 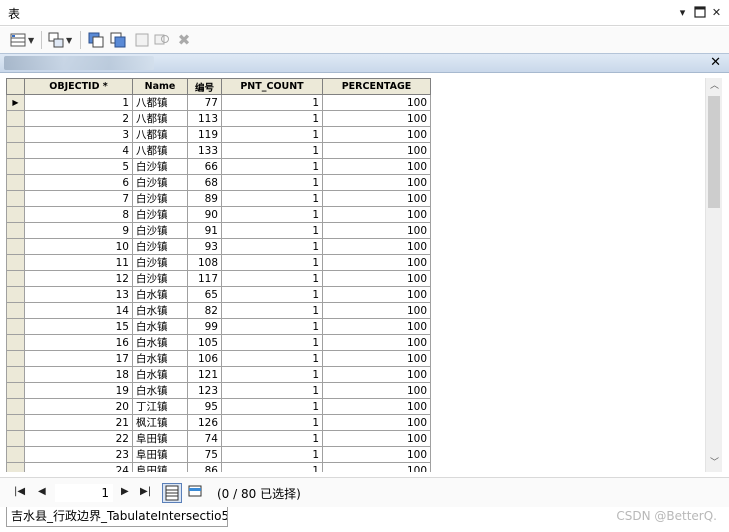 What do you see at coordinates (184, 40) in the screenshot?
I see `delete-selected-button: ✖` at bounding box center [184, 40].